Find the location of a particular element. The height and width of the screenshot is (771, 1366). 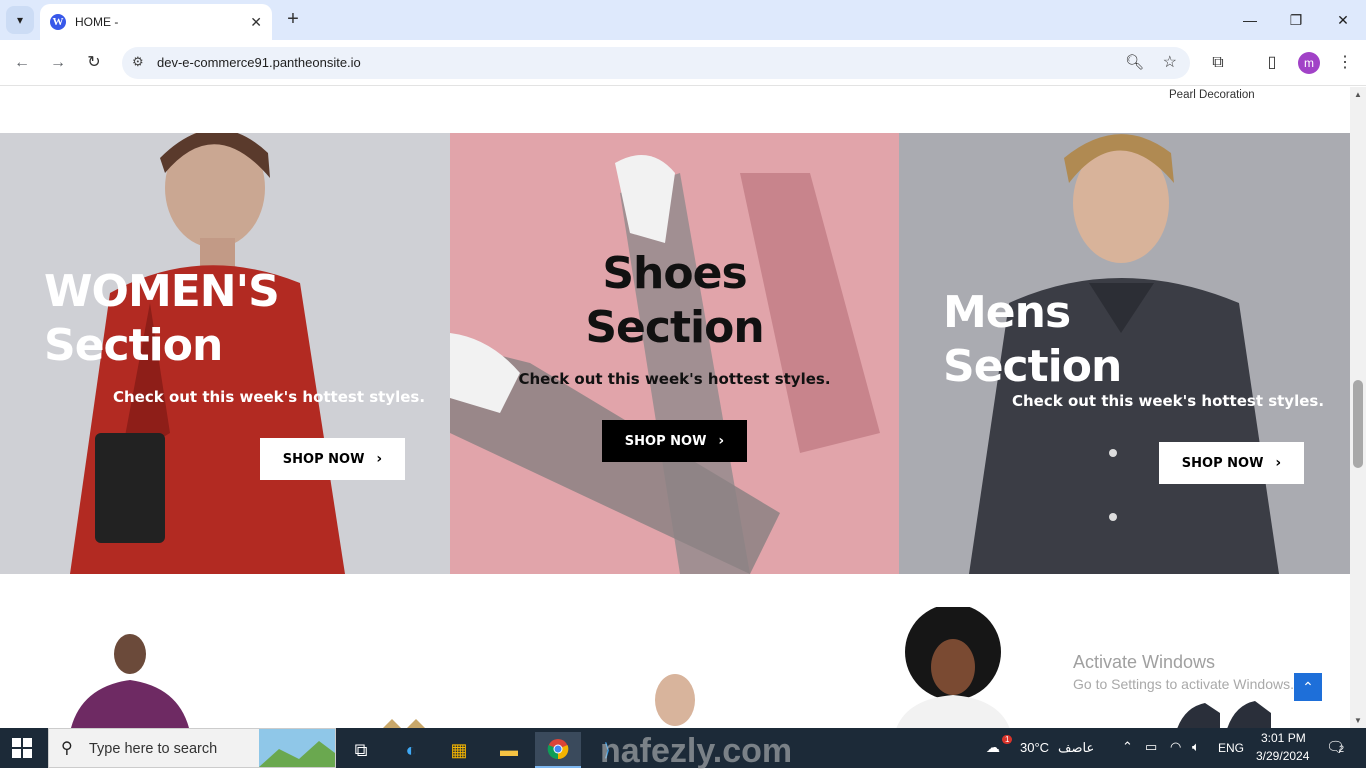

shoes-subtitle: Check out this week's hottest styles. is located at coordinates (674, 379).